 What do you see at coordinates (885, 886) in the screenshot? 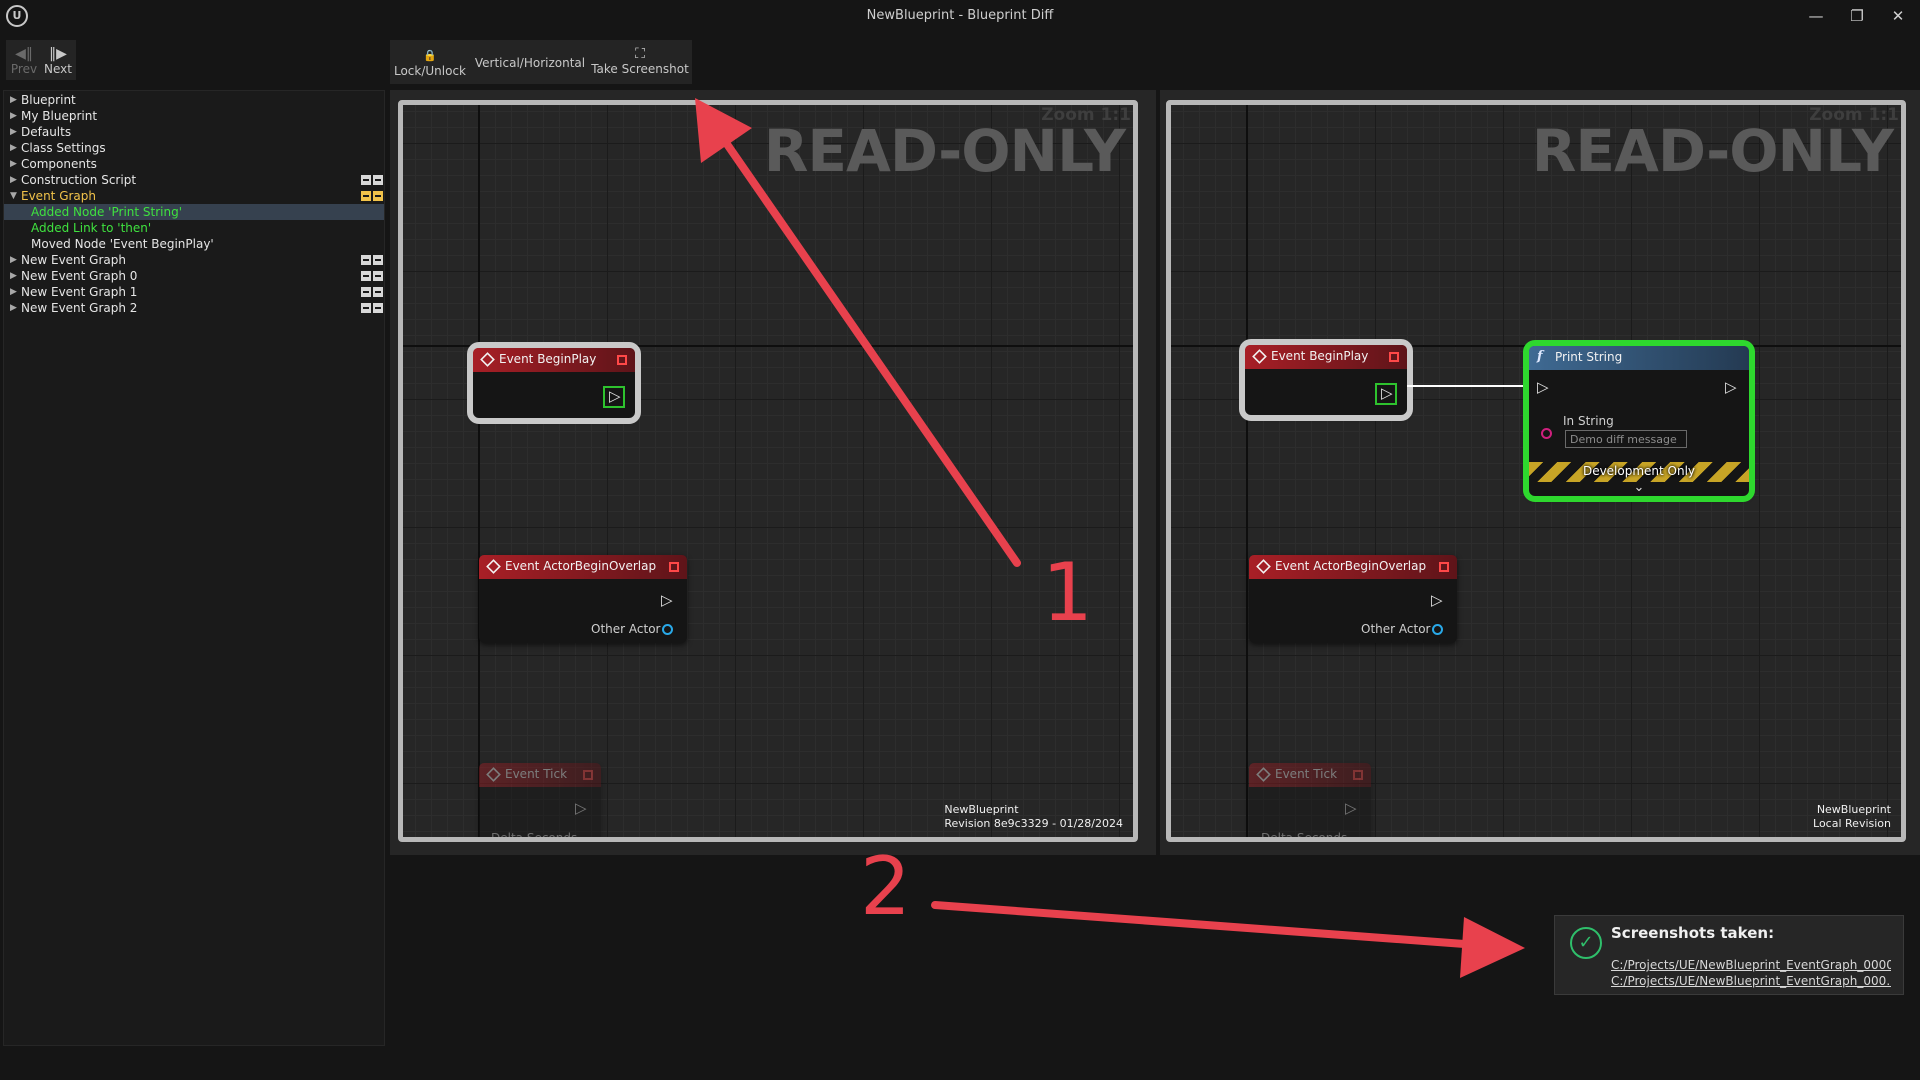
I see `annotation-label-2: 2` at bounding box center [885, 886].